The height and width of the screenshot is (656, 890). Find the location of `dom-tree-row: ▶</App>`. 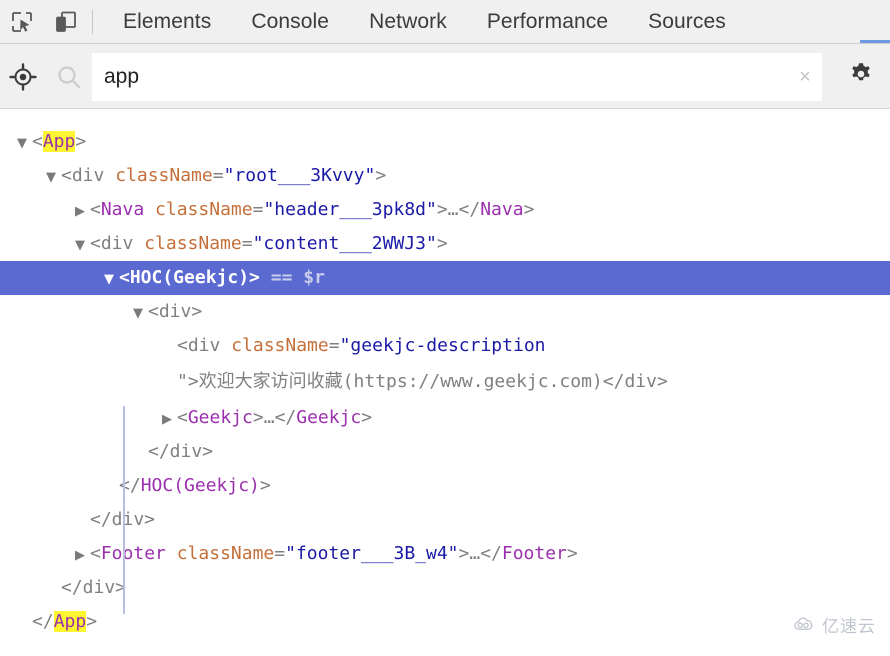

dom-tree-row: ▶</App> is located at coordinates (445, 622).